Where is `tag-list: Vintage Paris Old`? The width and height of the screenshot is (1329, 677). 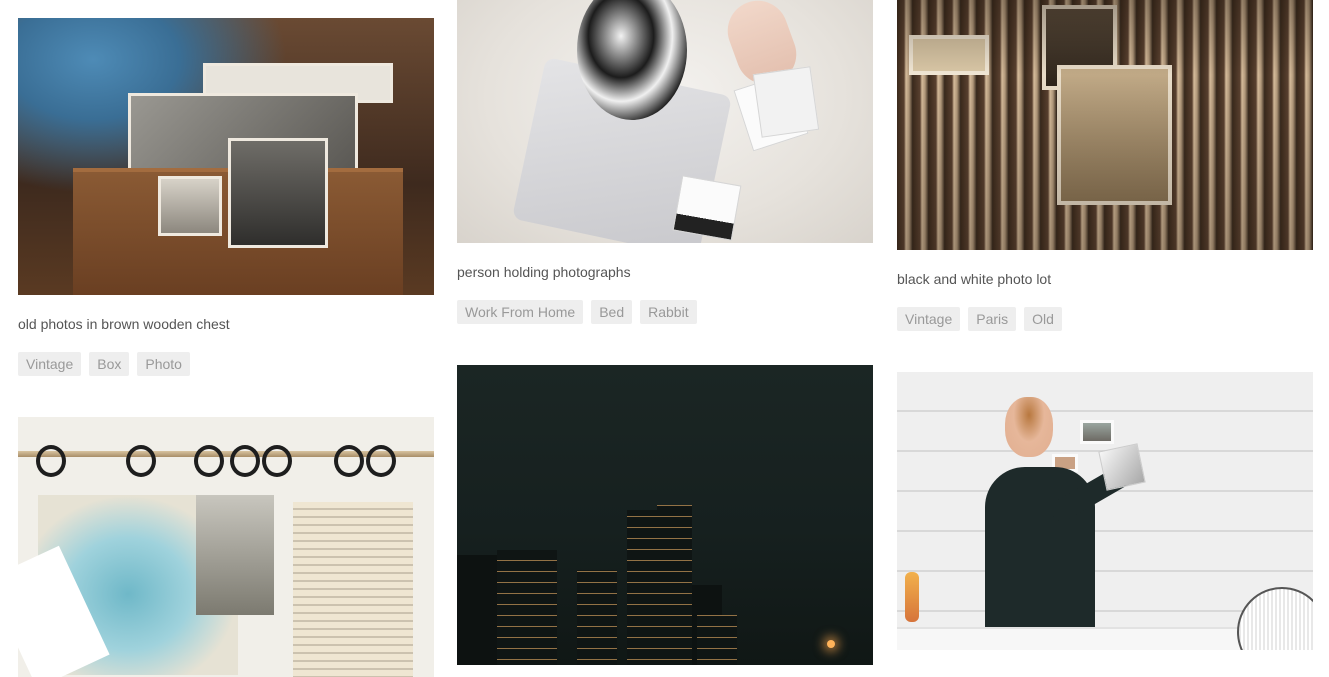 tag-list: Vintage Paris Old is located at coordinates (1105, 319).